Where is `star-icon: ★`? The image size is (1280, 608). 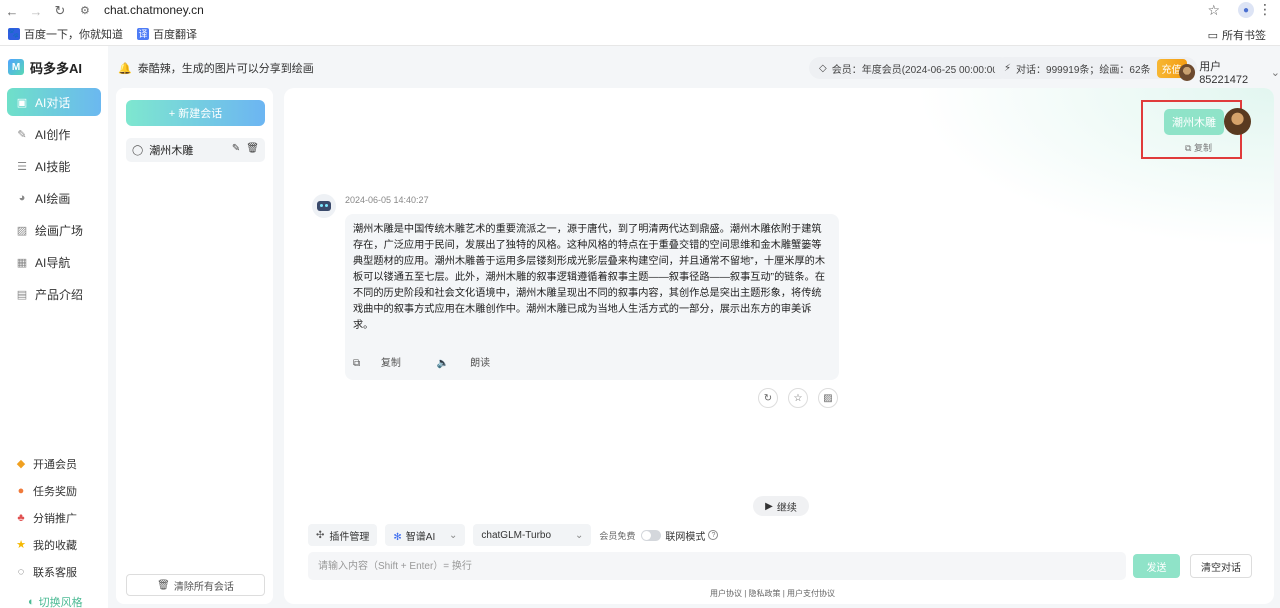 star-icon: ★ is located at coordinates (21, 545).